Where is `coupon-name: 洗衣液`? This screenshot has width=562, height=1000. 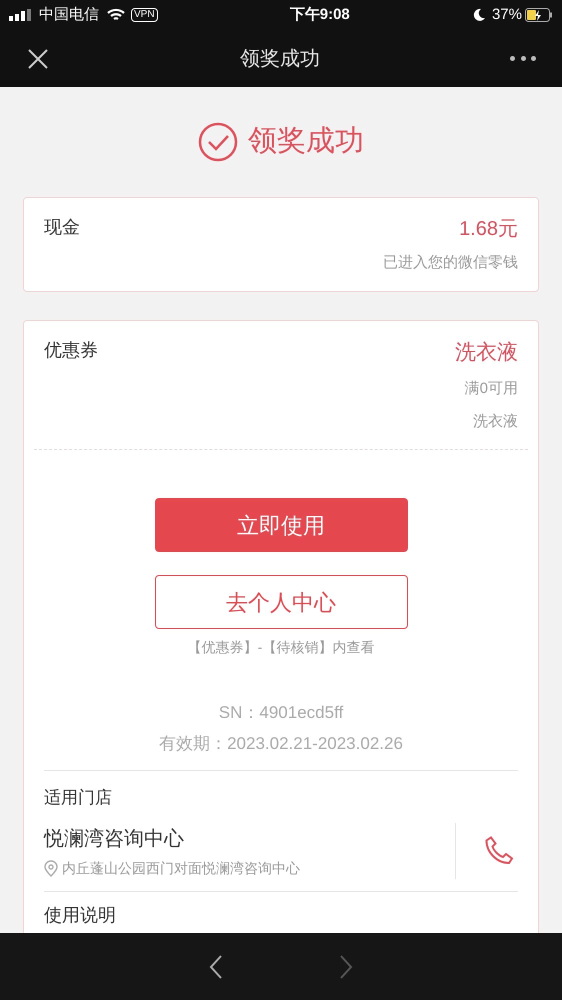 coupon-name: 洗衣液 is located at coordinates (486, 353).